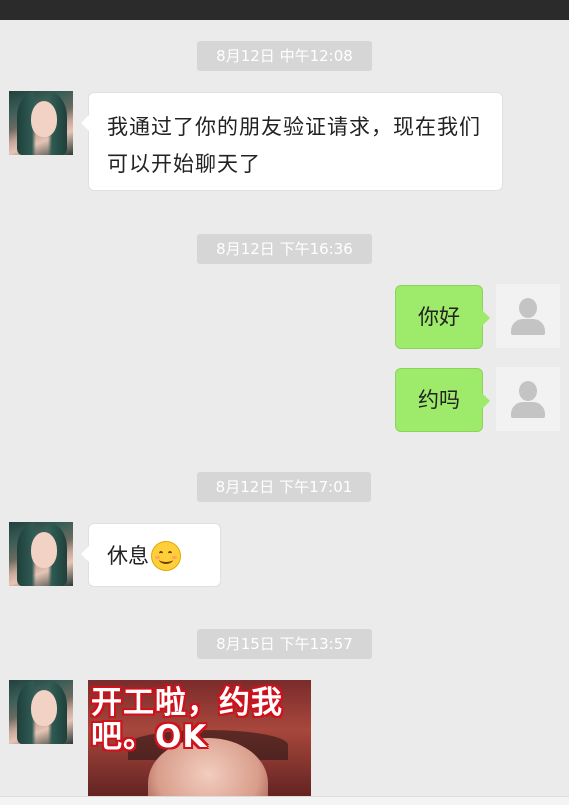 Image resolution: width=569 pixels, height=805 pixels. I want to click on image-caption-line-2: 吧。OK, so click(149, 737).